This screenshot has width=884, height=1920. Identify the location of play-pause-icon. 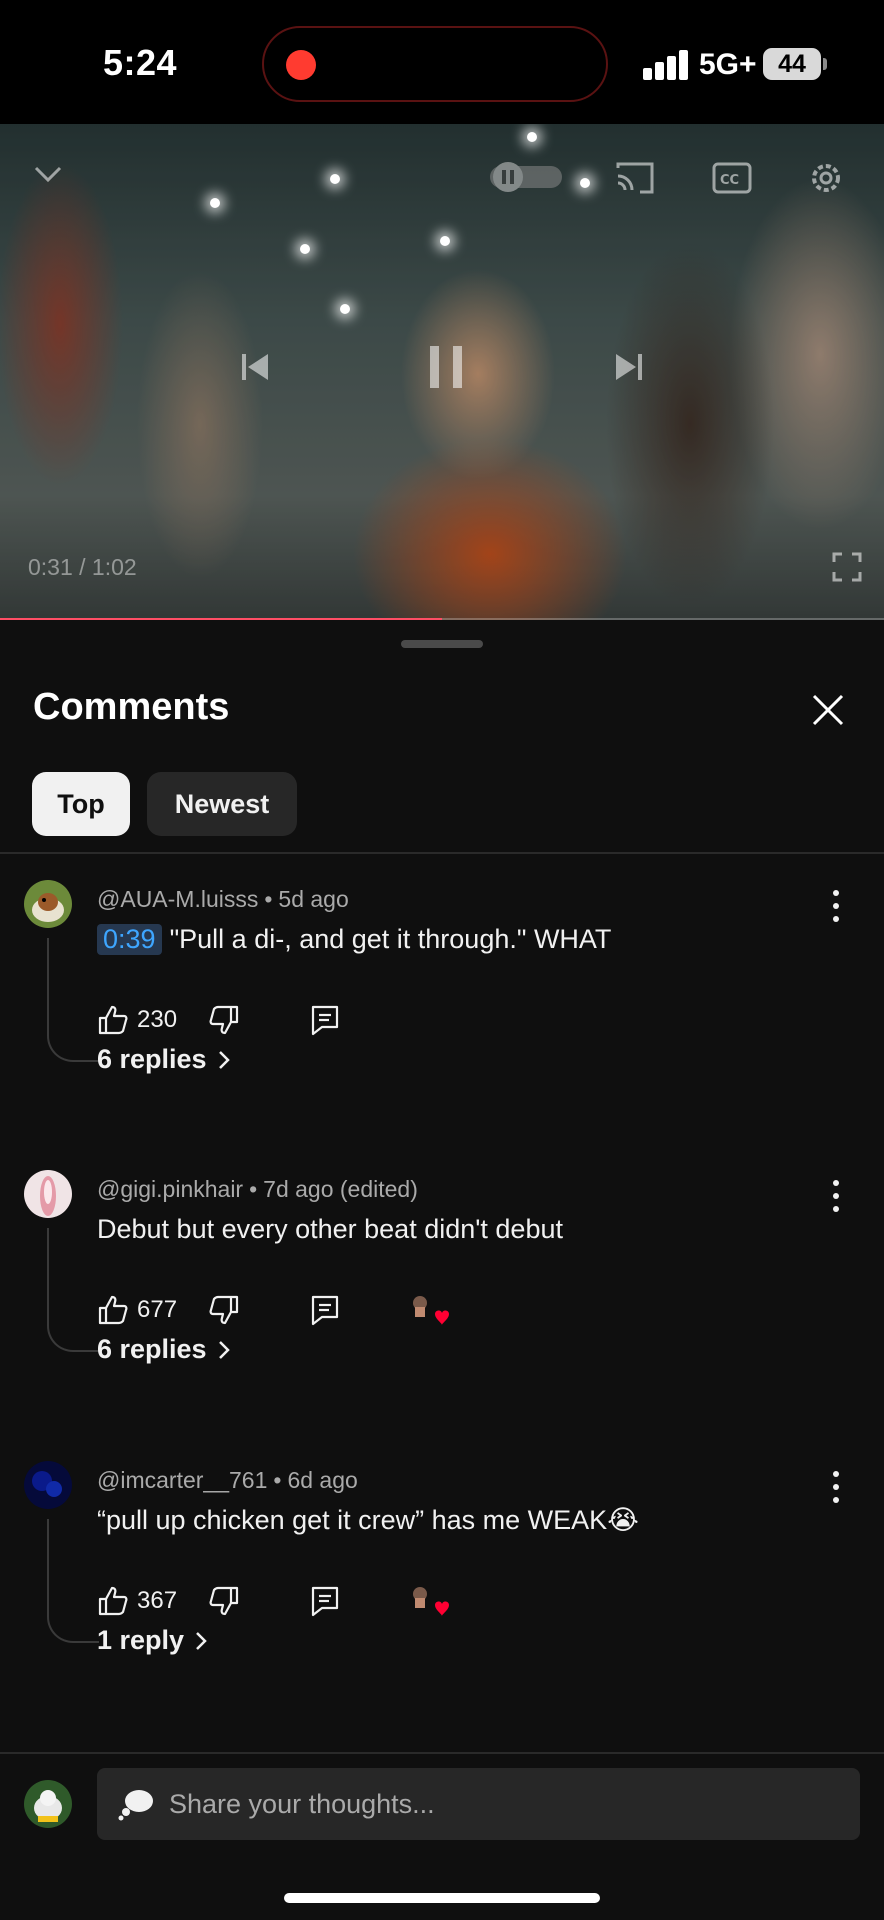
(446, 367).